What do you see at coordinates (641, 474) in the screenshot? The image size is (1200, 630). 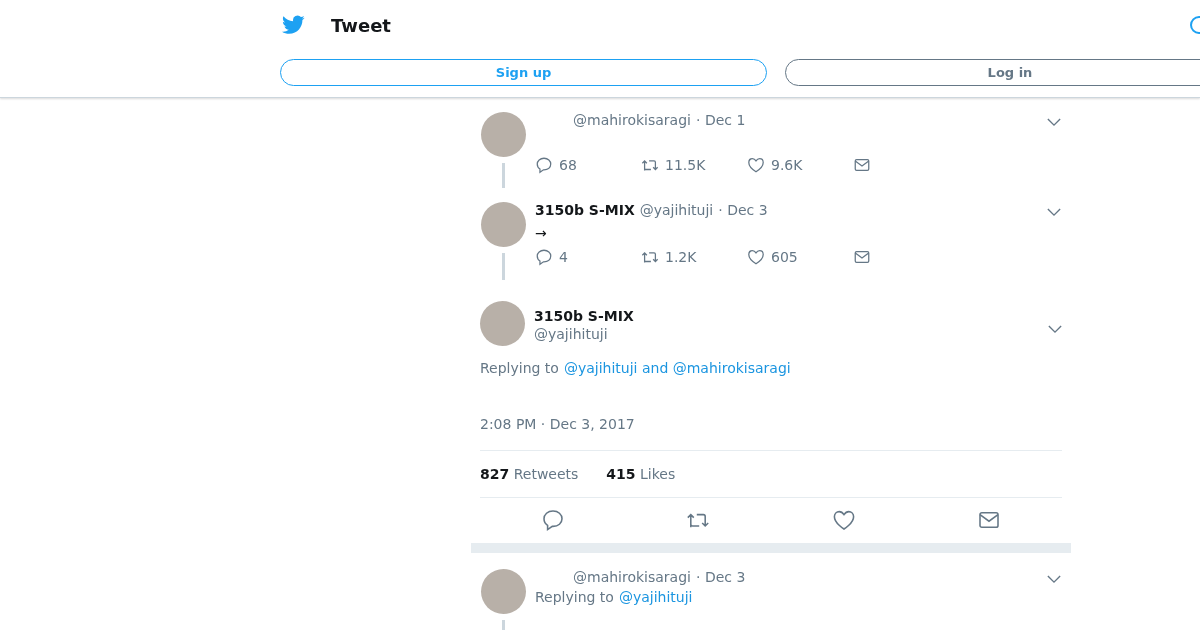 I see `like-count: 415 Likes` at bounding box center [641, 474].